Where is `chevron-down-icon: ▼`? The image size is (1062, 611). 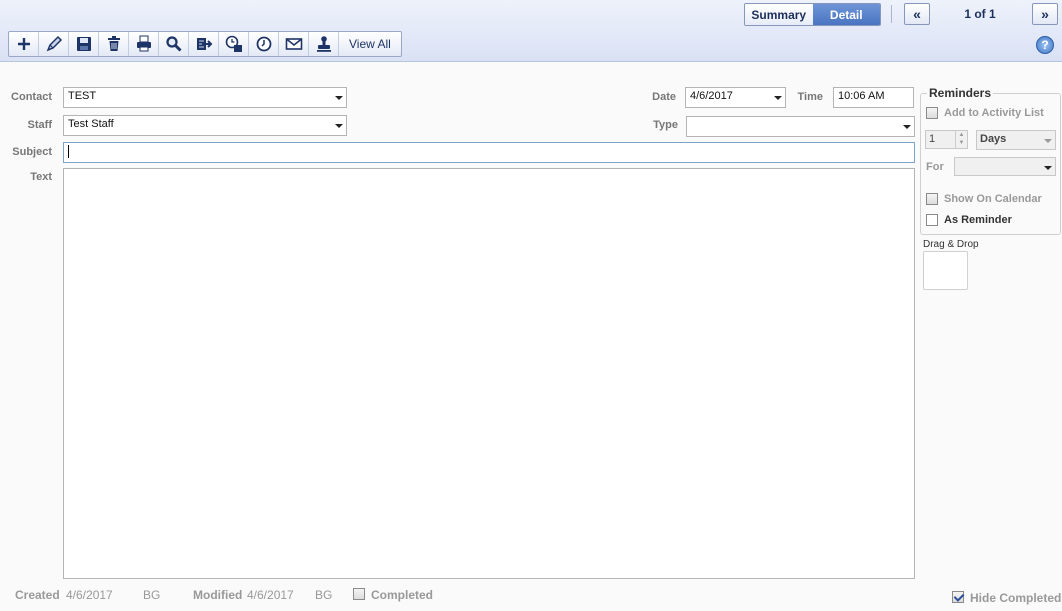
chevron-down-icon: ▼ is located at coordinates (961, 143).